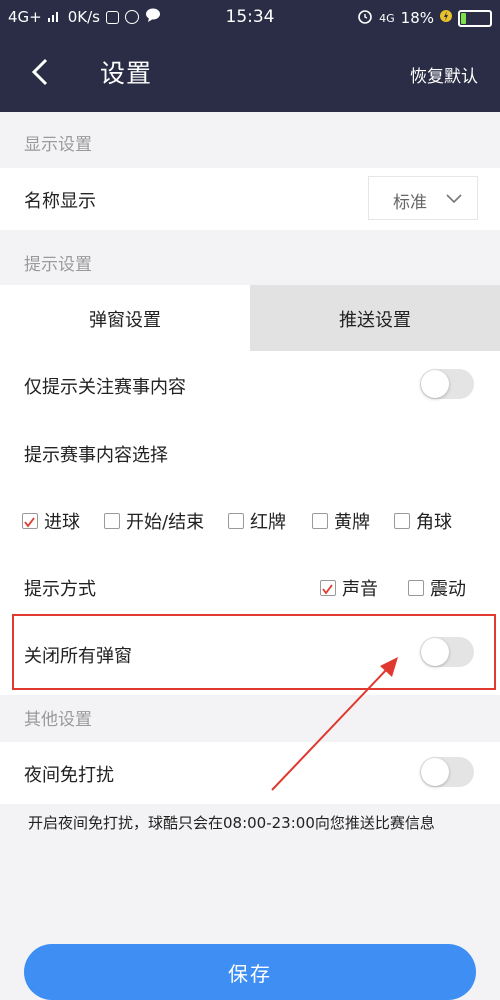  I want to click on status-bar: 4G+ 0K/s 15:34 4G 18%, so click(250, 17).